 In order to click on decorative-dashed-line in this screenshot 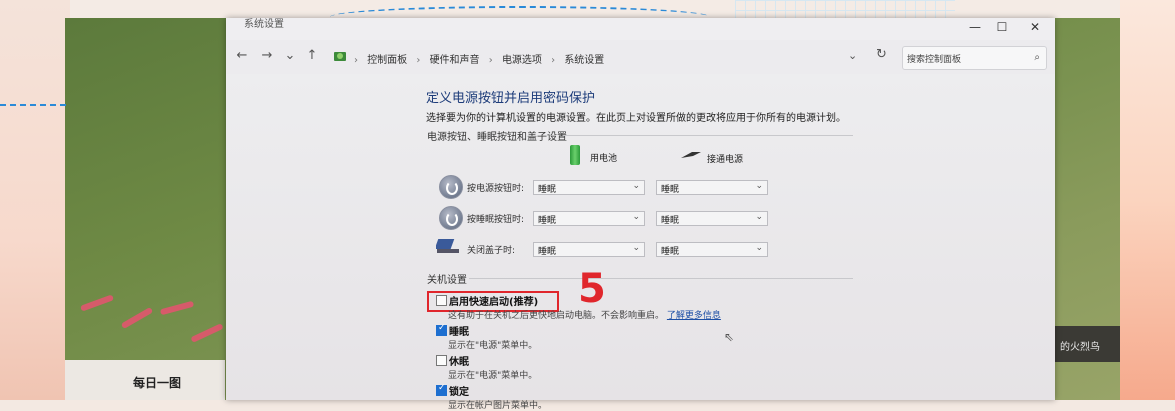, I will do `click(33, 105)`.